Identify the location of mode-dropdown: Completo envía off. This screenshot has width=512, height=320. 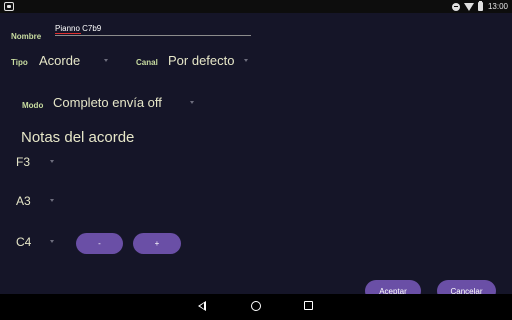
(124, 103).